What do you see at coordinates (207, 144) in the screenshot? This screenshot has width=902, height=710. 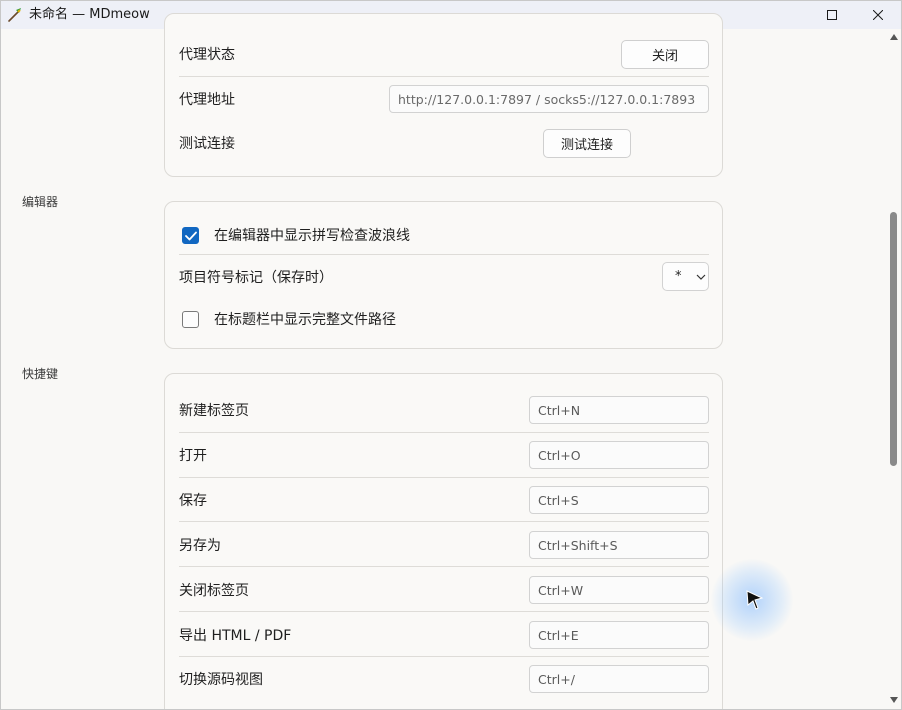 I see `test-connection-label: 测试连接` at bounding box center [207, 144].